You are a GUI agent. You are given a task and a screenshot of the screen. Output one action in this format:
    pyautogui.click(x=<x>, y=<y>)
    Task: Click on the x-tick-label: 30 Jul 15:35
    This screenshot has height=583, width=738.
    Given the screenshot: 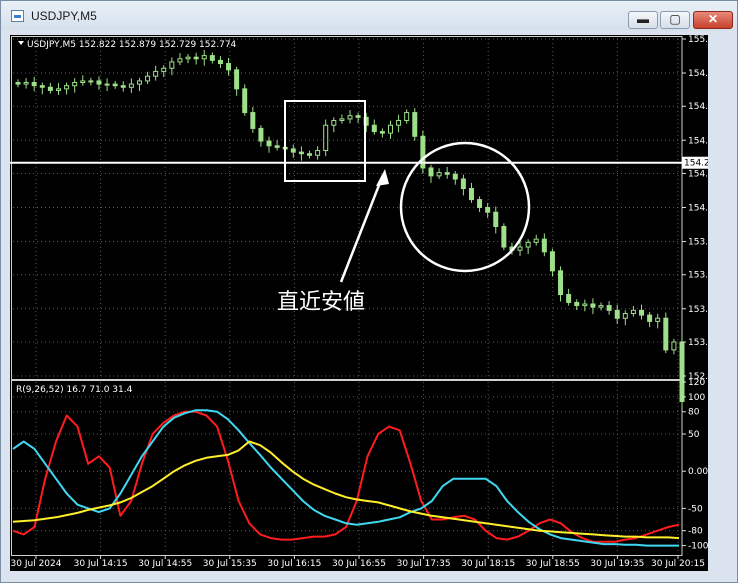 What is the action you would take?
    pyautogui.click(x=230, y=564)
    